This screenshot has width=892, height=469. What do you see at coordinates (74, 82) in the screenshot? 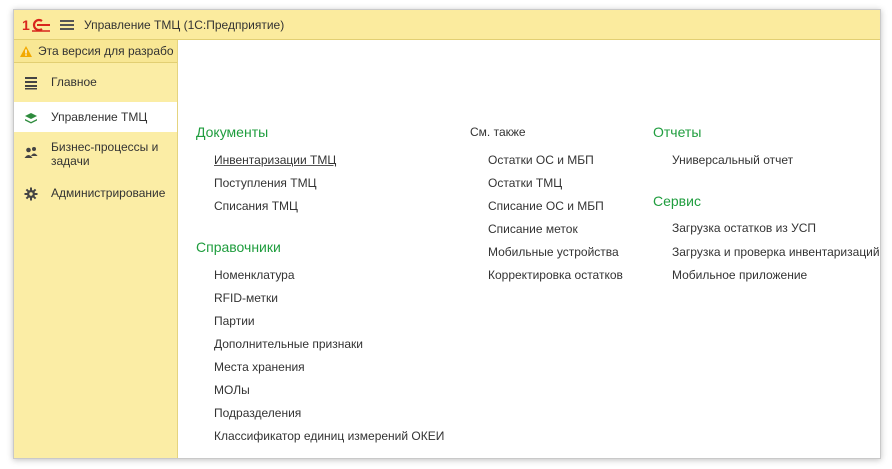
I see `sidebar-item-label: Главное` at bounding box center [74, 82].